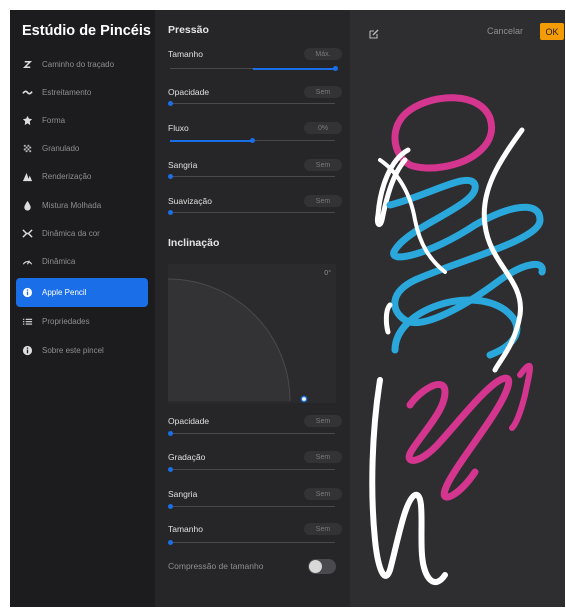 The width and height of the screenshot is (566, 609). What do you see at coordinates (327, 273) in the screenshot?
I see `tilt-angle-label: 0°` at bounding box center [327, 273].